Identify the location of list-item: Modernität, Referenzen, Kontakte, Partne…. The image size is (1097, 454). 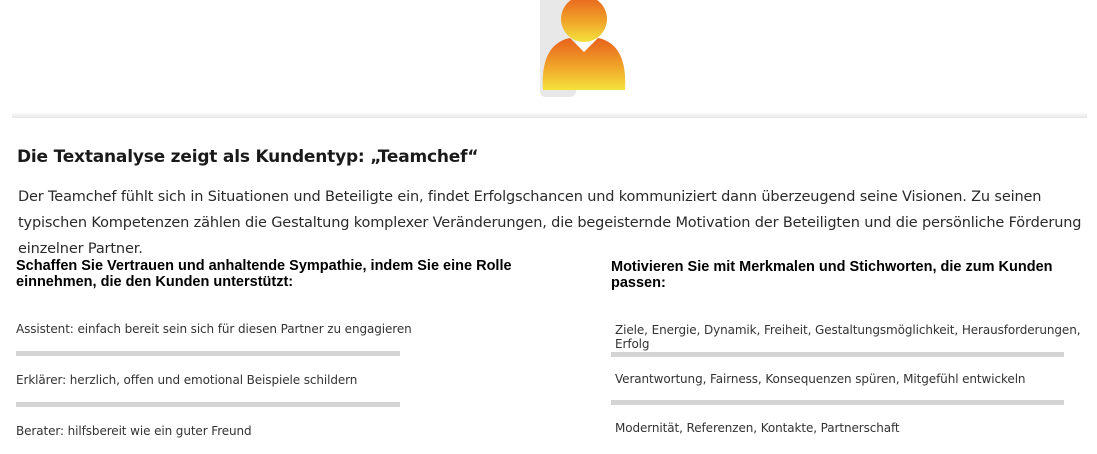
(757, 428).